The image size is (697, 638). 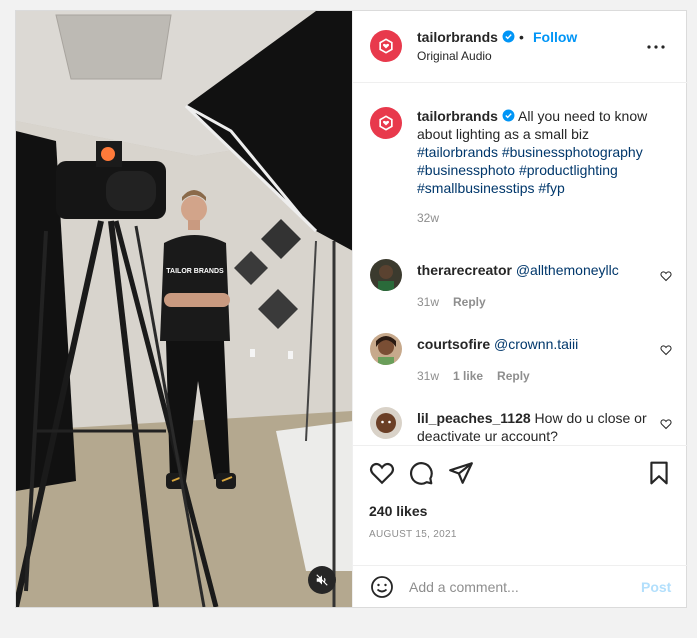 I want to click on add-comment-bar: Post, so click(x=520, y=586).